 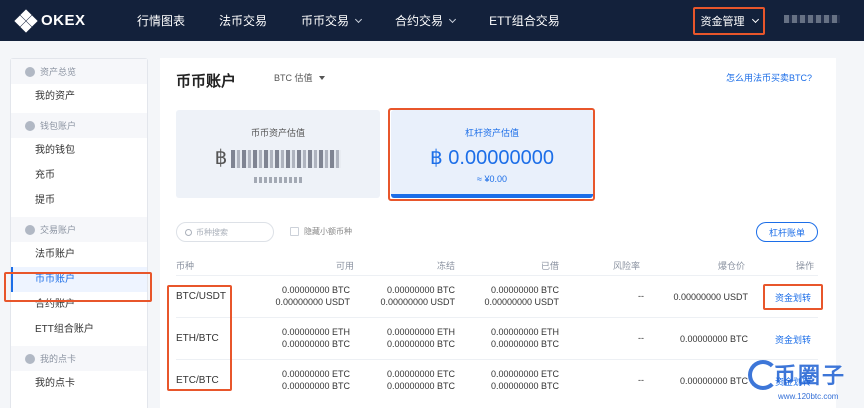 What do you see at coordinates (278, 180) in the screenshot?
I see `blurred-cny-value` at bounding box center [278, 180].